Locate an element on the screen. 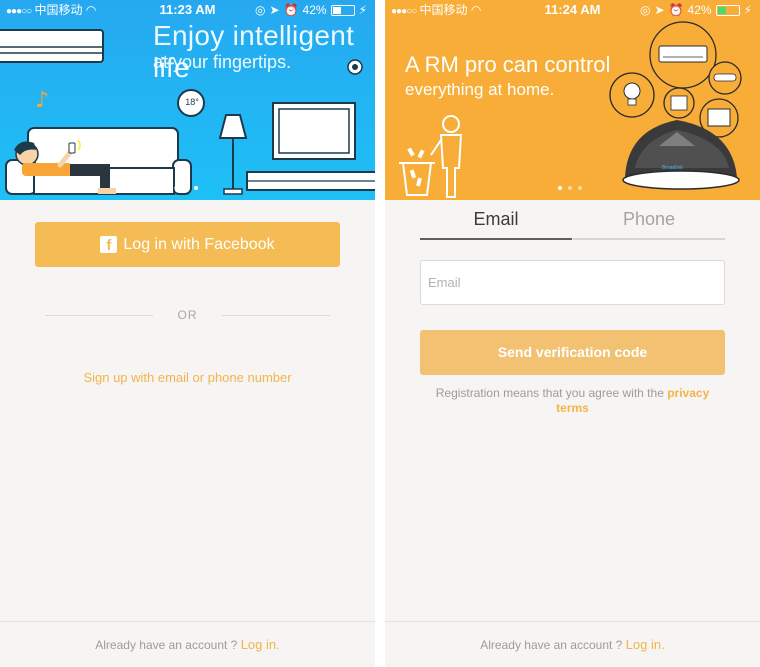 This screenshot has height=667, width=760. status-bar: ●●●○○ 中国移动 ◠ 11:23 AM ◎ ➤ ⏰ 42% ⚡ is located at coordinates (187, 10).